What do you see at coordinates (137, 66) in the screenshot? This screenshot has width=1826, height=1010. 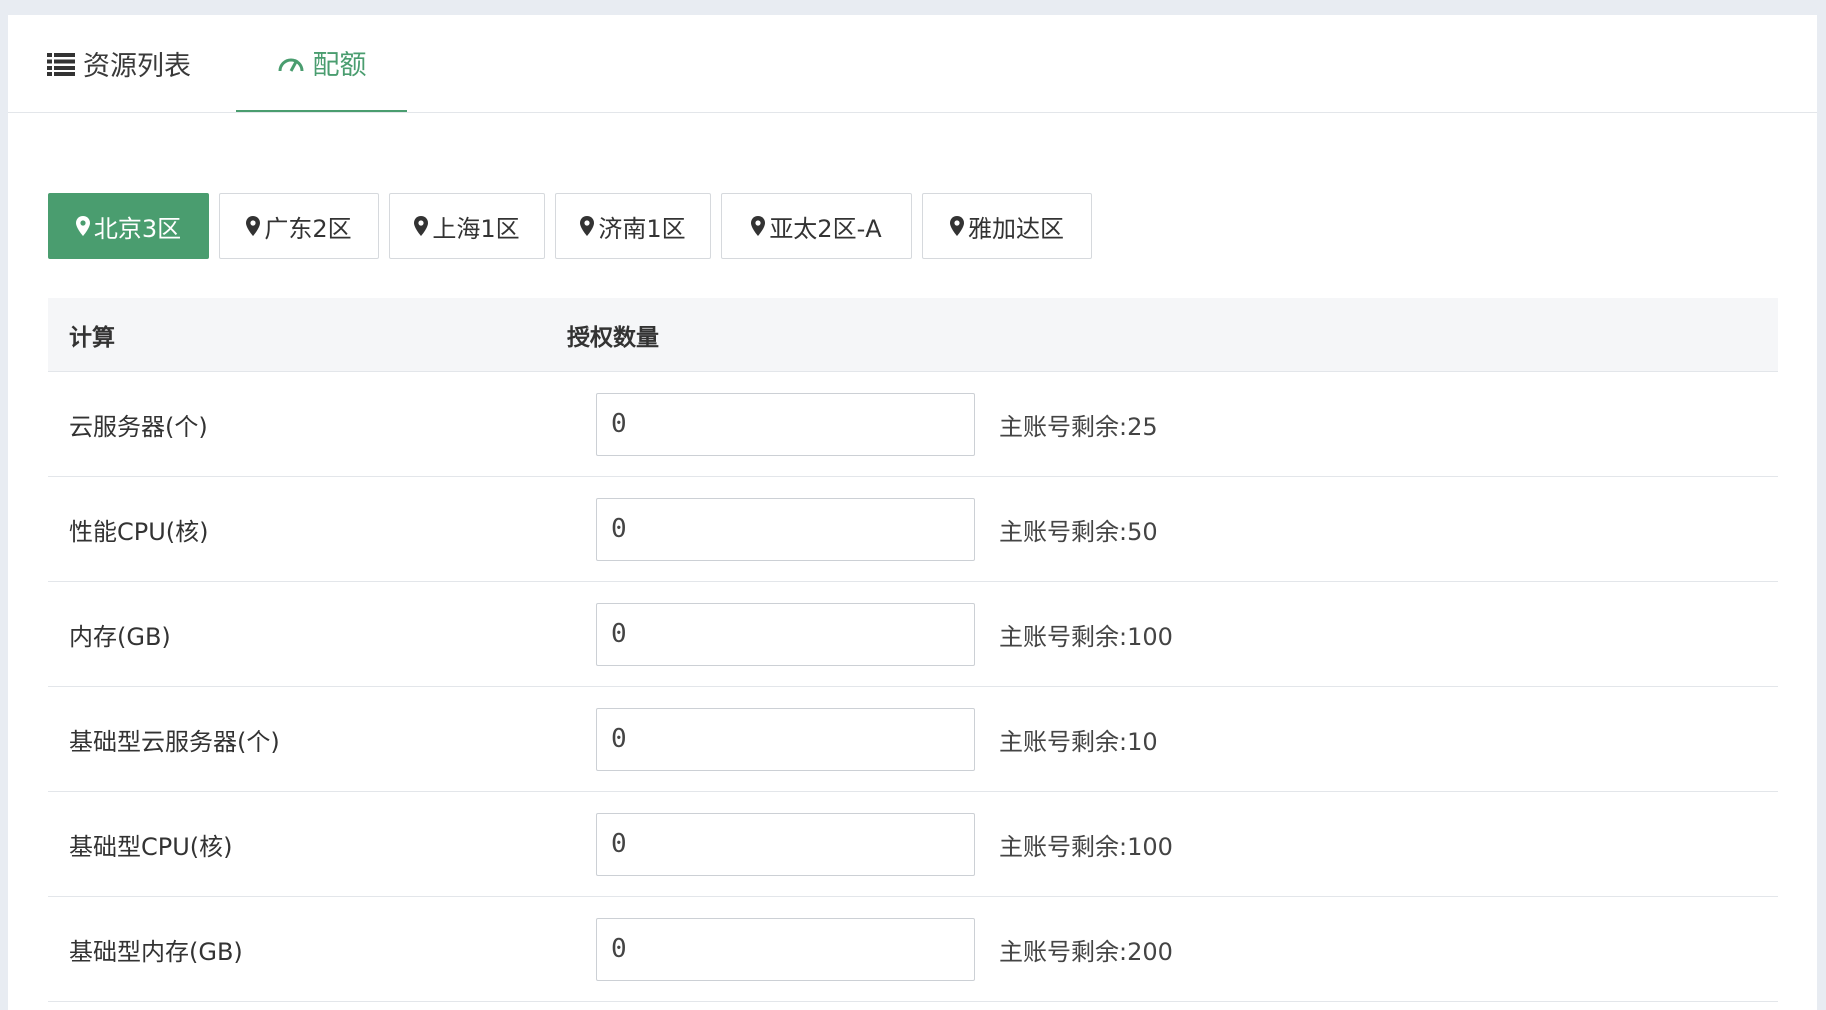 I see `tab-resource-list-label: 资源列表` at bounding box center [137, 66].